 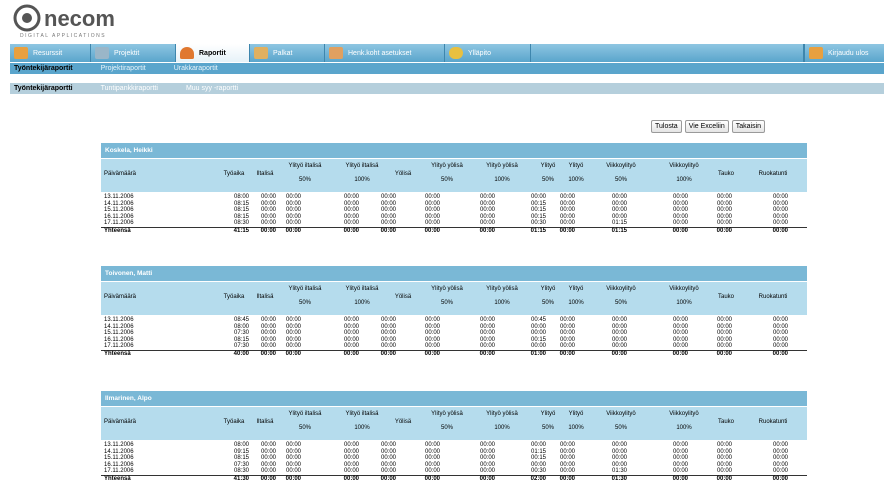 What do you see at coordinates (50, 53) in the screenshot?
I see `nav-item-resurssit: Resurssit` at bounding box center [50, 53].